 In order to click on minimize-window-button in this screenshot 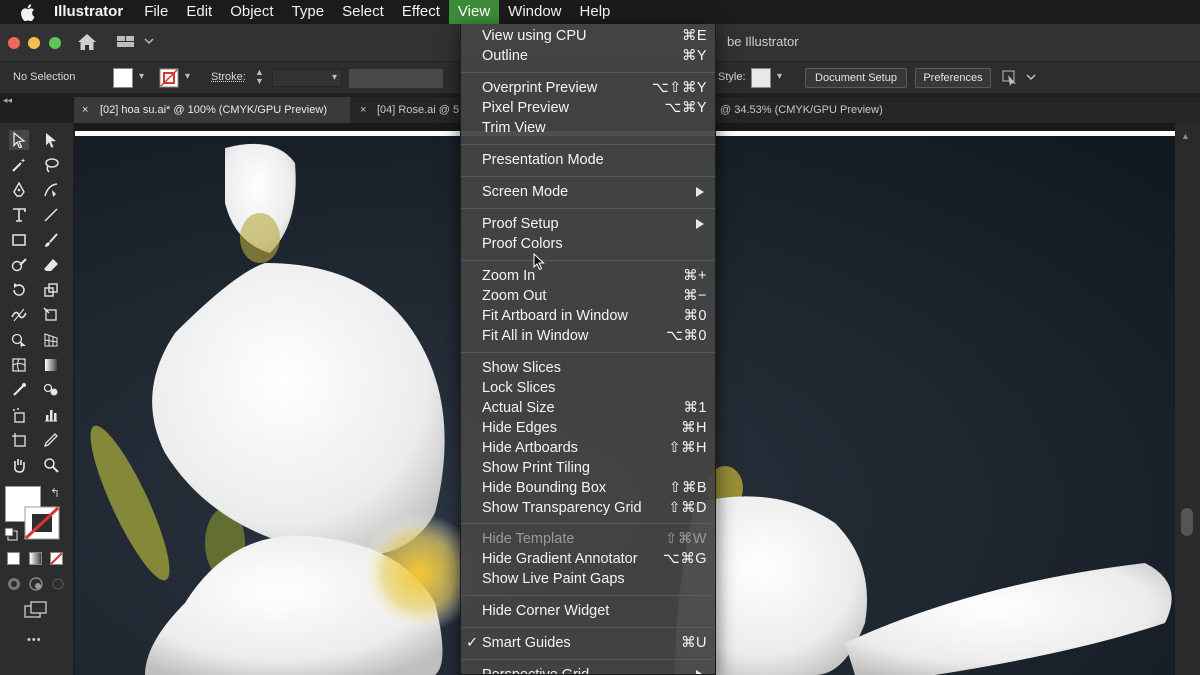, I will do `click(34, 43)`.